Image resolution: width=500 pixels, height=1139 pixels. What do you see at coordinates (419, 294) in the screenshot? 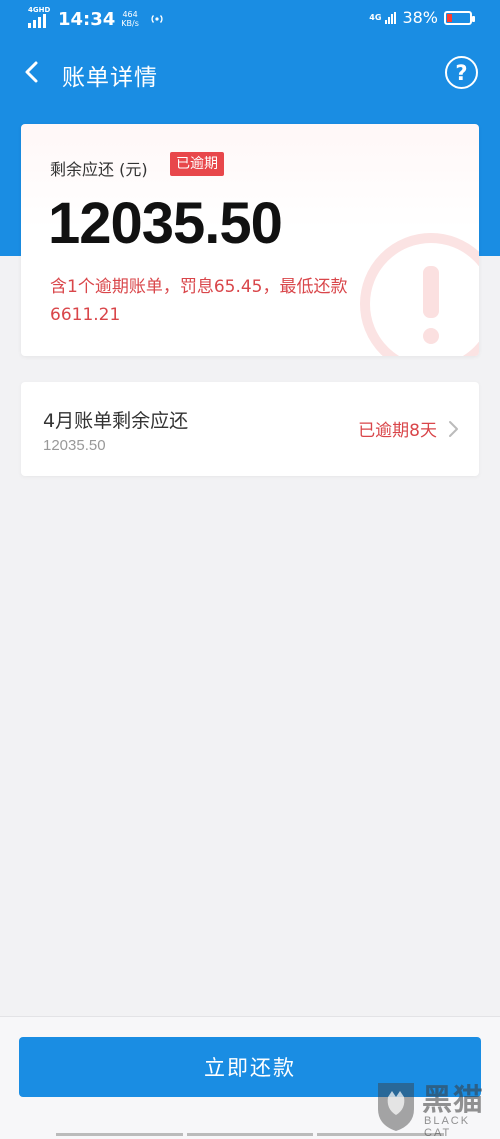
I see `warning-watermark-icon` at bounding box center [419, 294].